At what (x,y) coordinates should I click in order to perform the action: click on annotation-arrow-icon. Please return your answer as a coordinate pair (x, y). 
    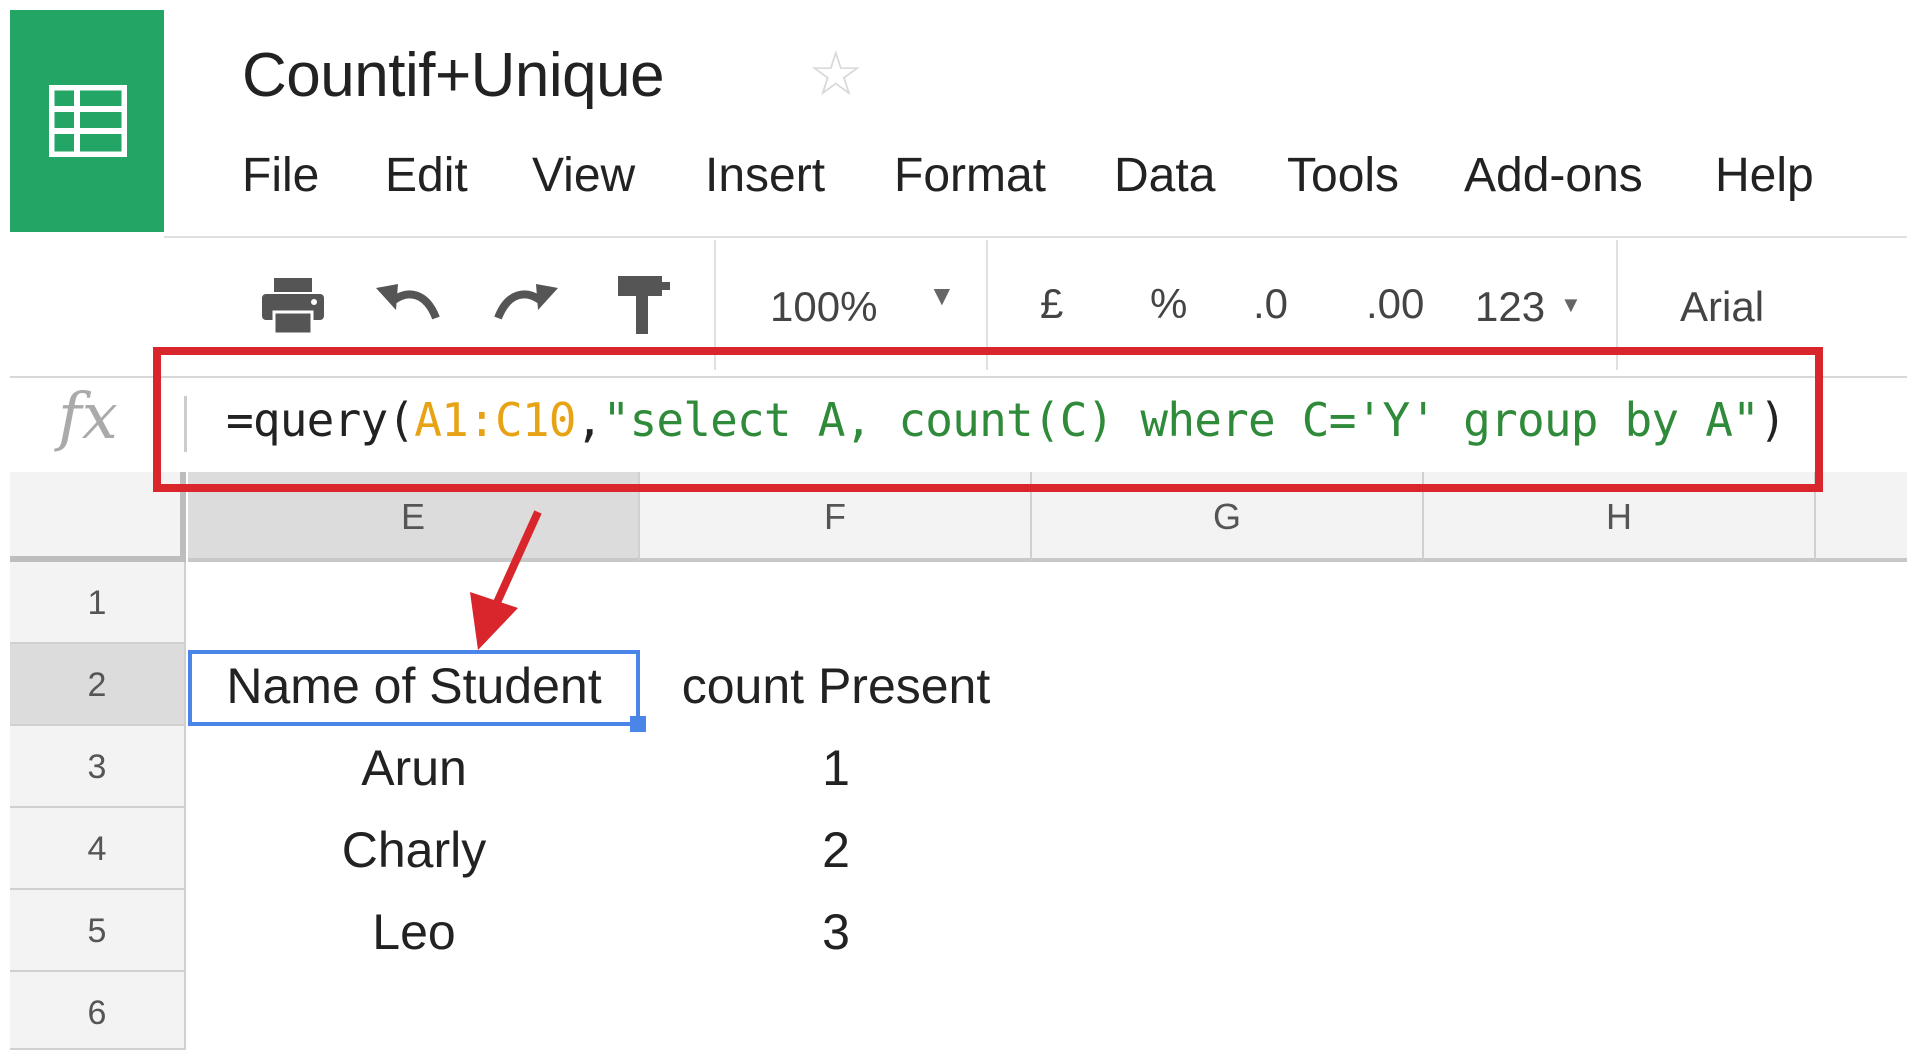
    Looking at the image, I should click on (506, 580).